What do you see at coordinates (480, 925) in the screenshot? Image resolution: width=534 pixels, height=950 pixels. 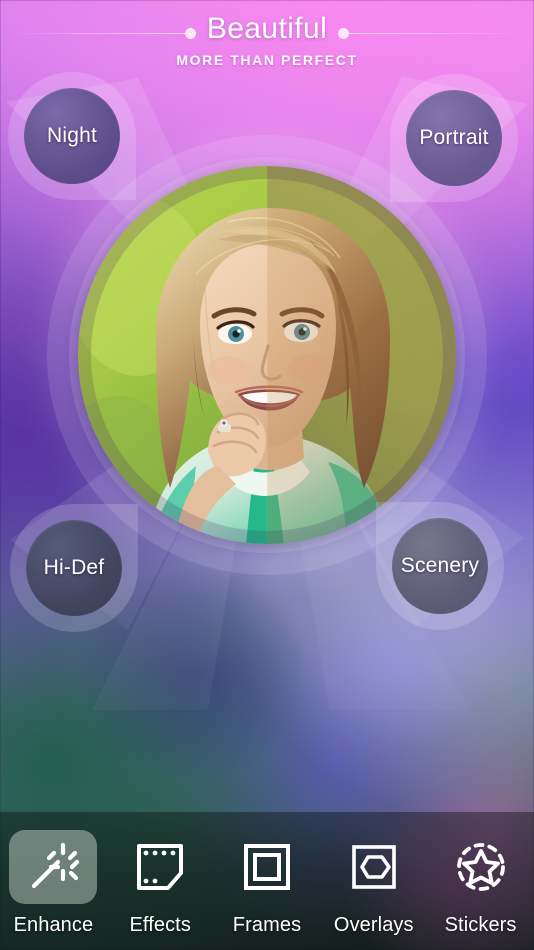 I see `tab-label-stickers: Stickers` at bounding box center [480, 925].